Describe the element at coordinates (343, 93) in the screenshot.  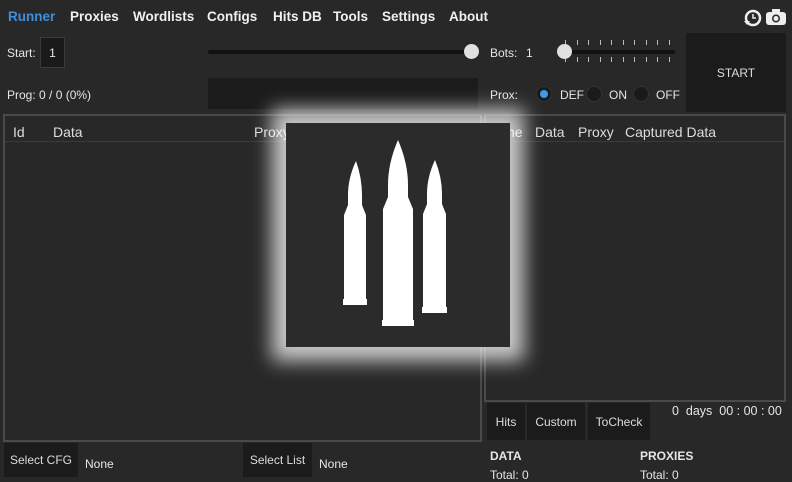
I see `progress-bar` at that location.